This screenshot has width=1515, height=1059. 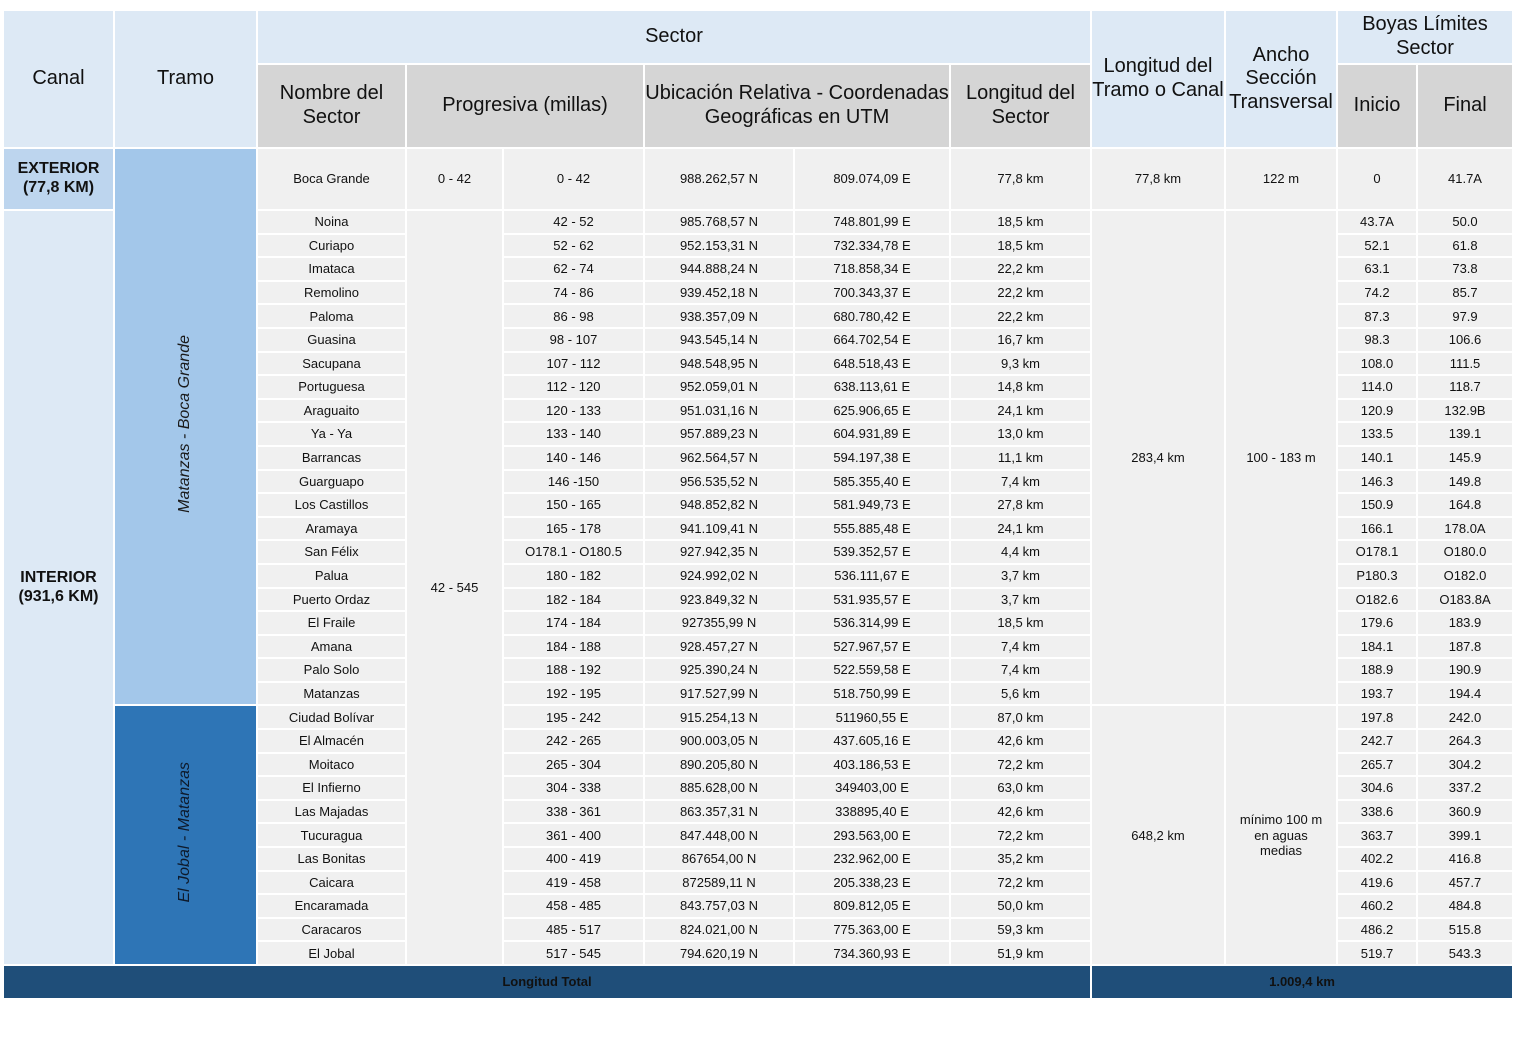 What do you see at coordinates (719, 410) in the screenshot?
I see `sector-coord-north: 951.031,16 N` at bounding box center [719, 410].